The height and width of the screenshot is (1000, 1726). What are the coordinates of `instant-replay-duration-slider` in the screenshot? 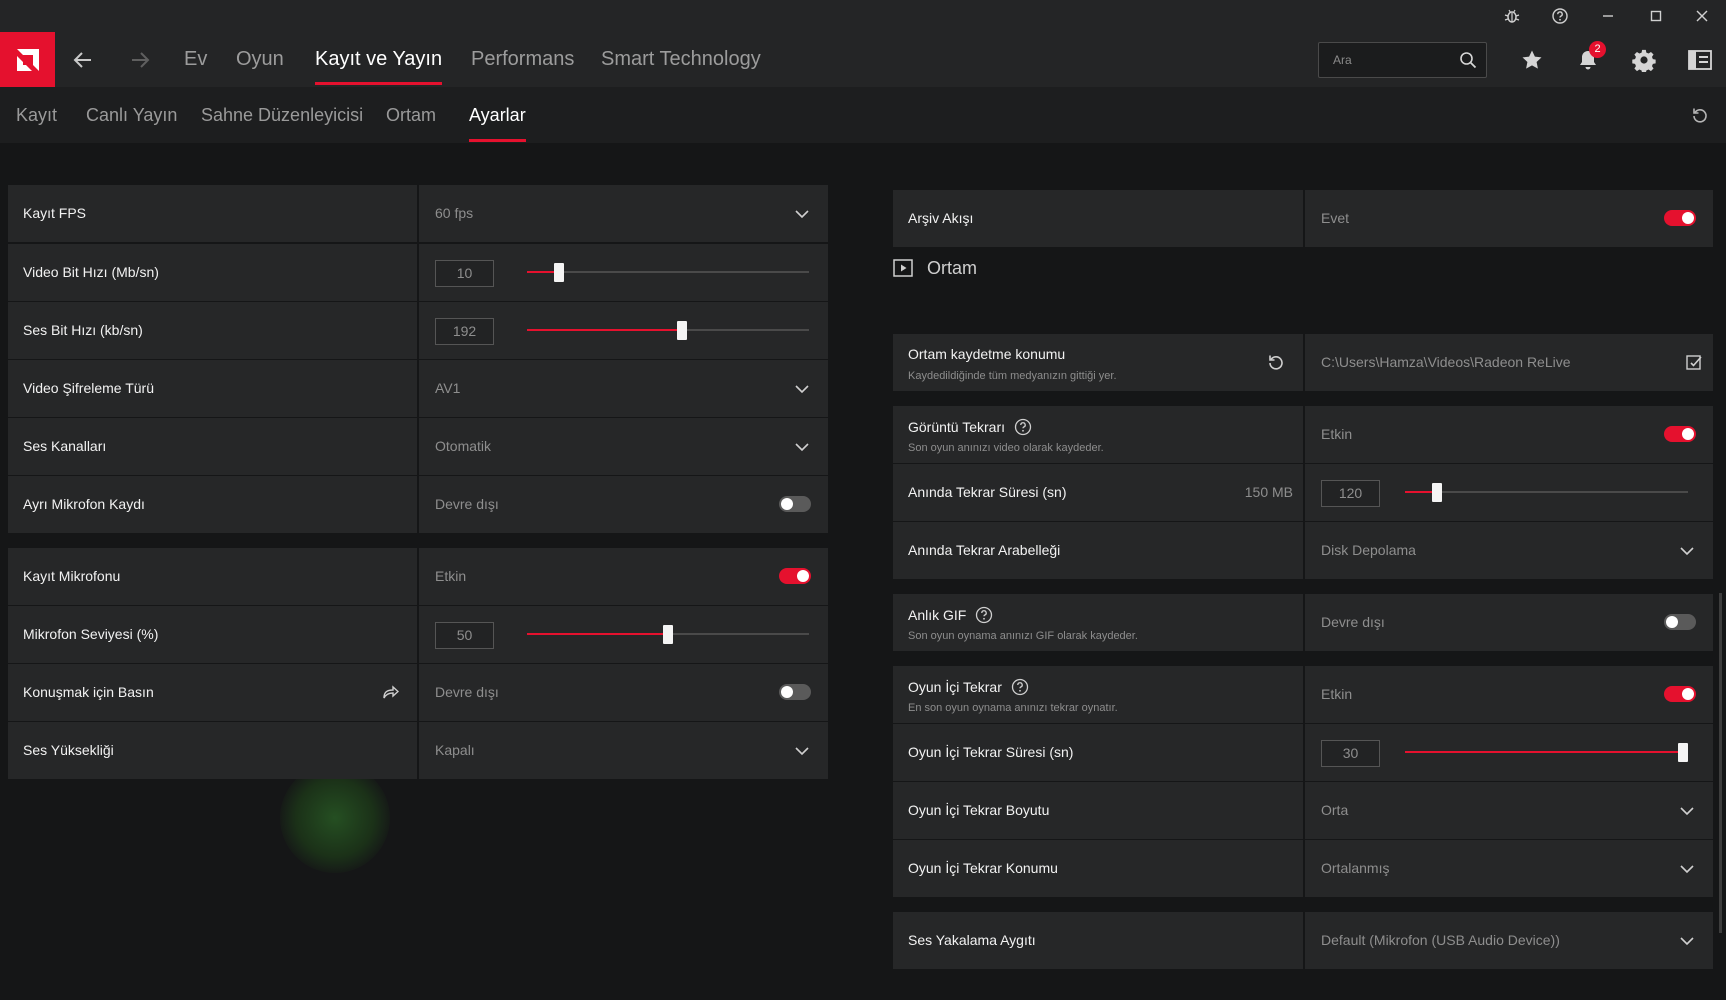 It's located at (1546, 492).